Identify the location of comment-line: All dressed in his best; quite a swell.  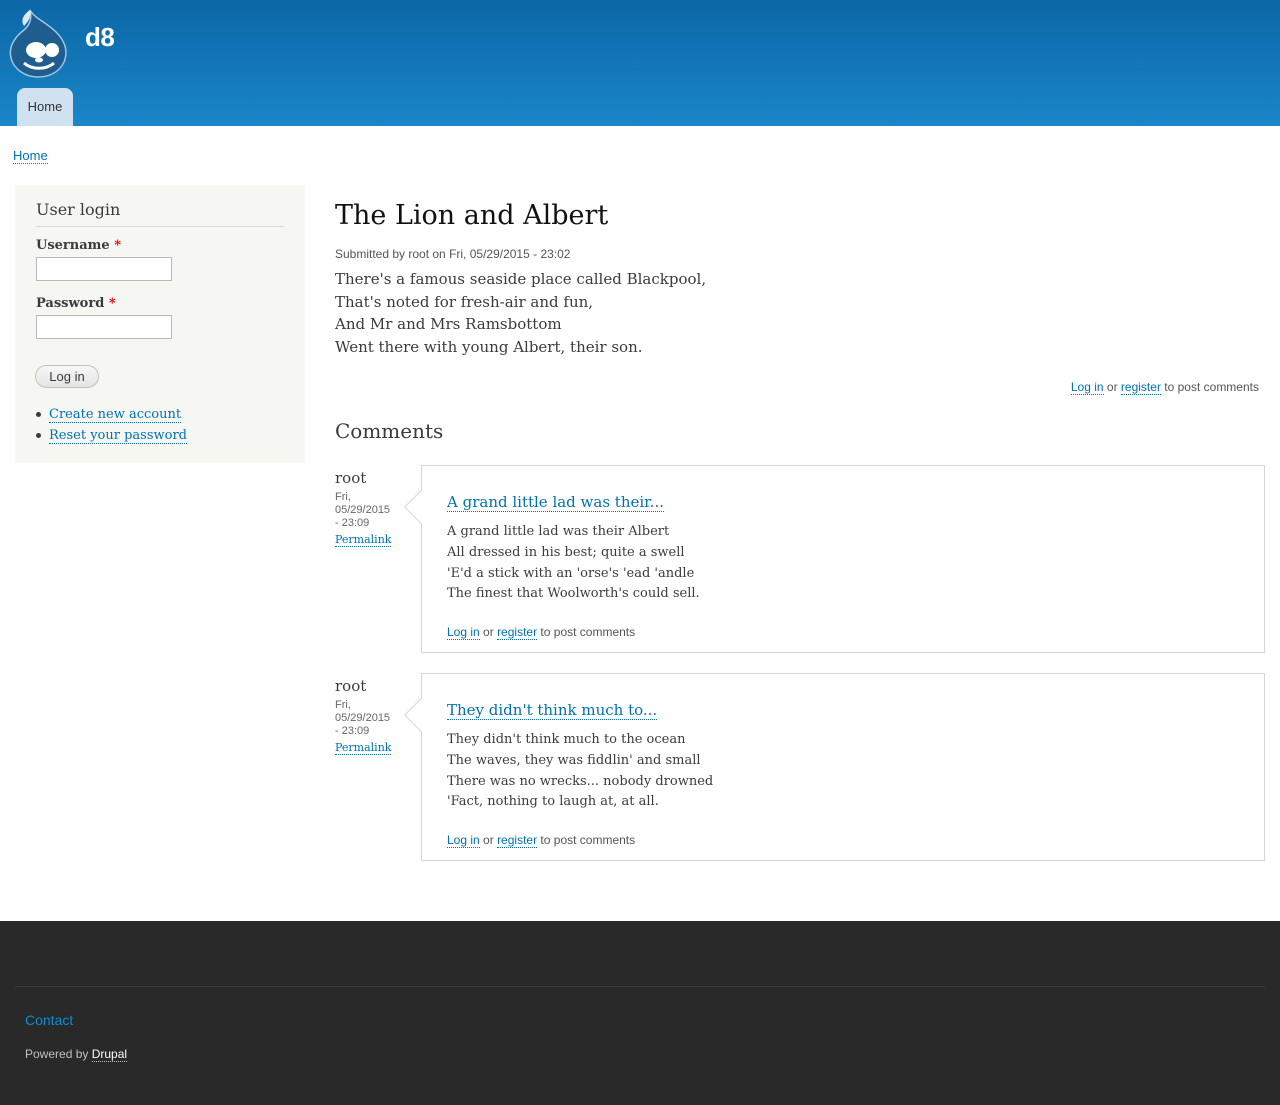
(566, 552).